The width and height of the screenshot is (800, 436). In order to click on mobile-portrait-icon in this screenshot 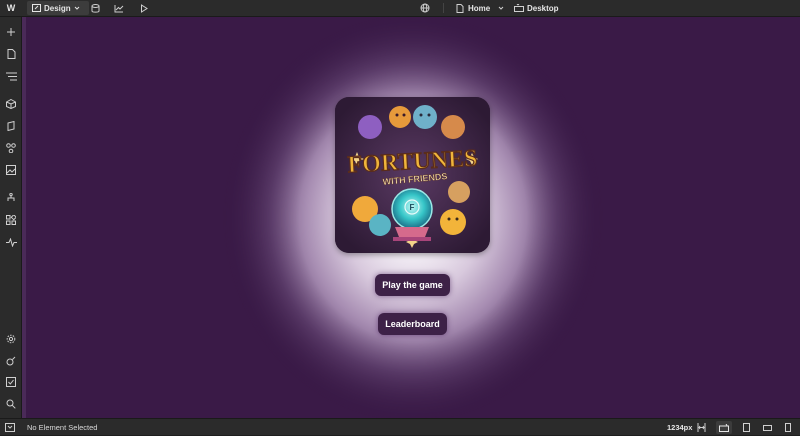, I will do `click(788, 427)`.